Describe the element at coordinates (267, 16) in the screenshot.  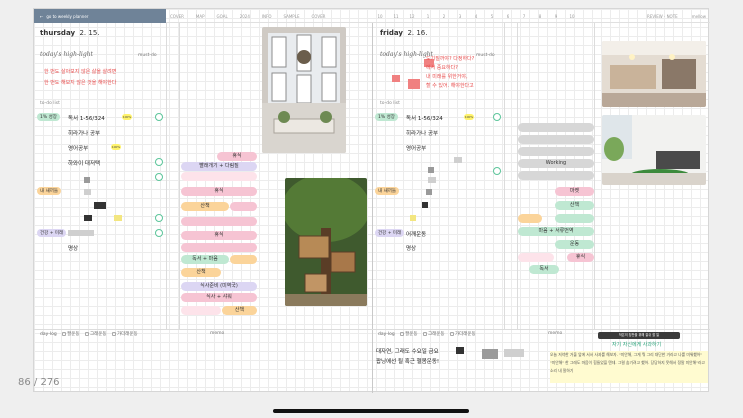
I see `tab-info: INFO` at that location.